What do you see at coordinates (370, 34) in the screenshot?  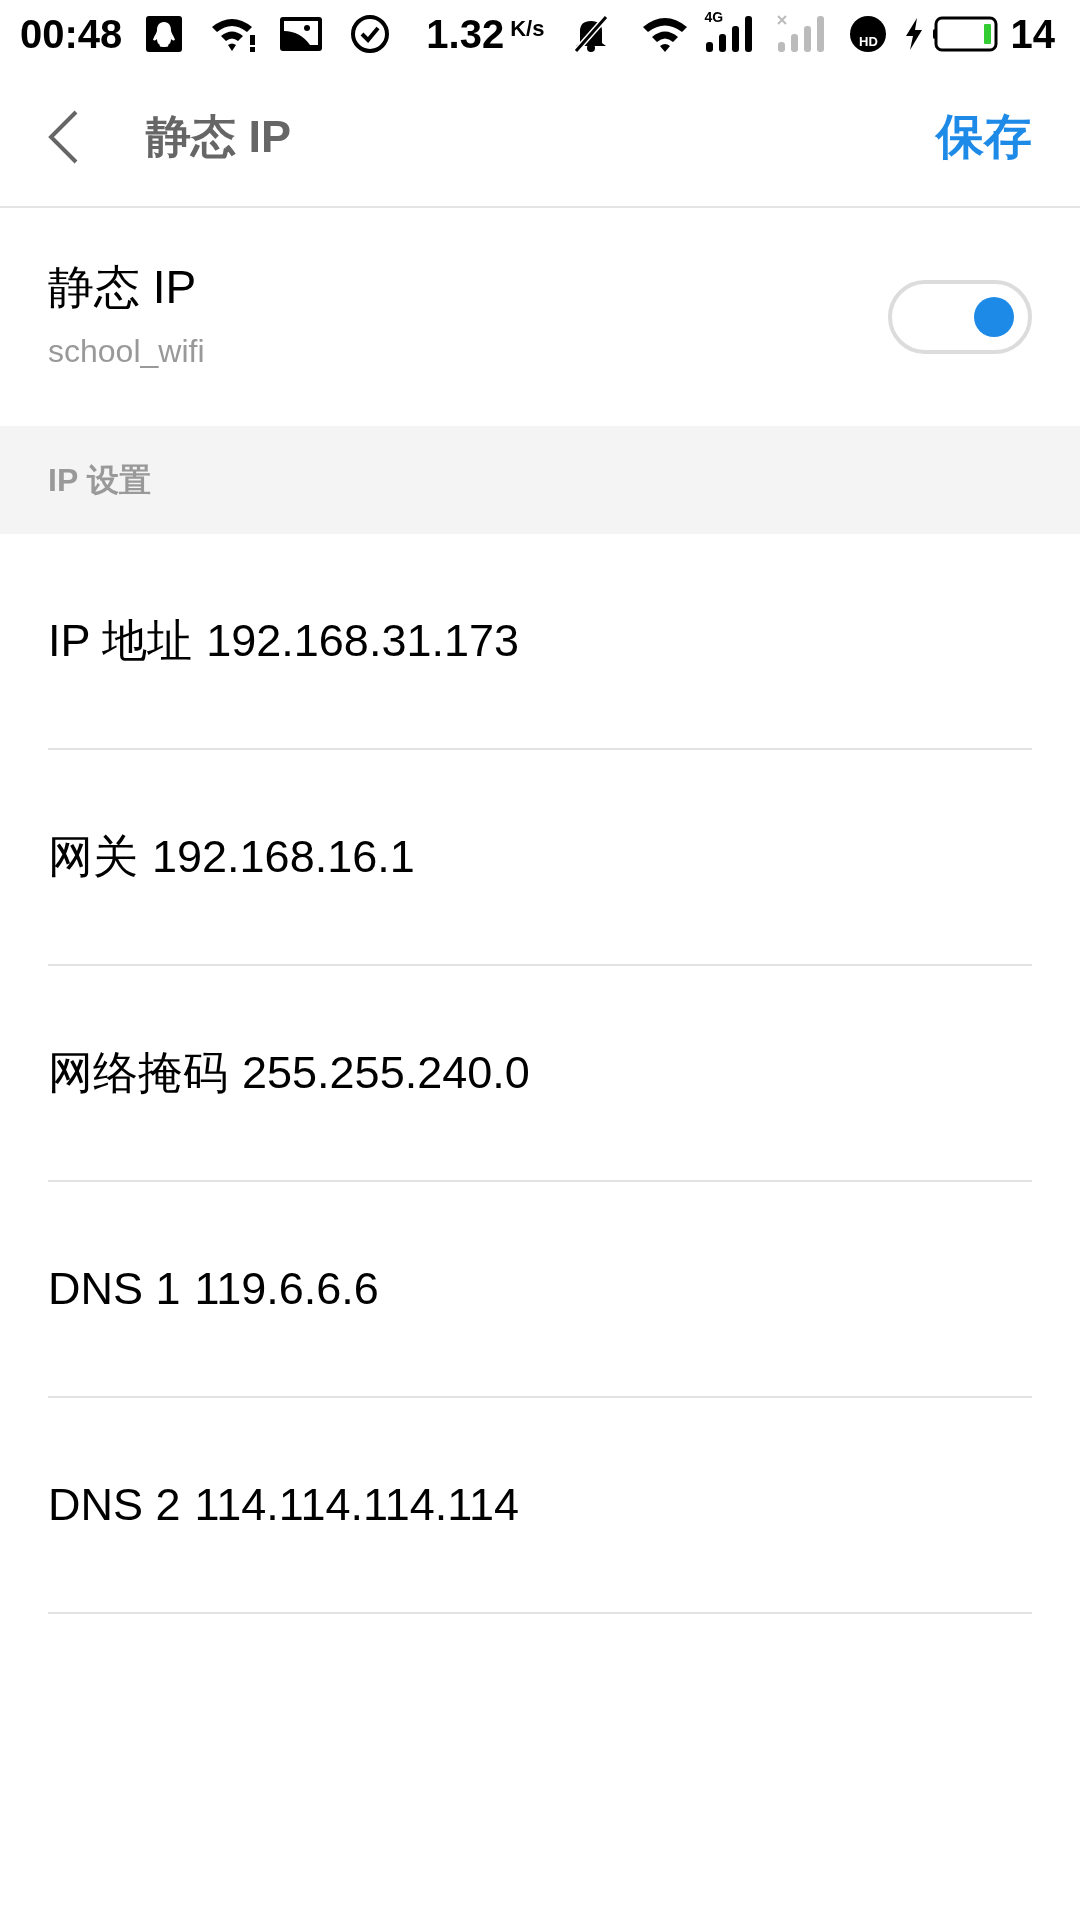 I see `check-circle-icon` at bounding box center [370, 34].